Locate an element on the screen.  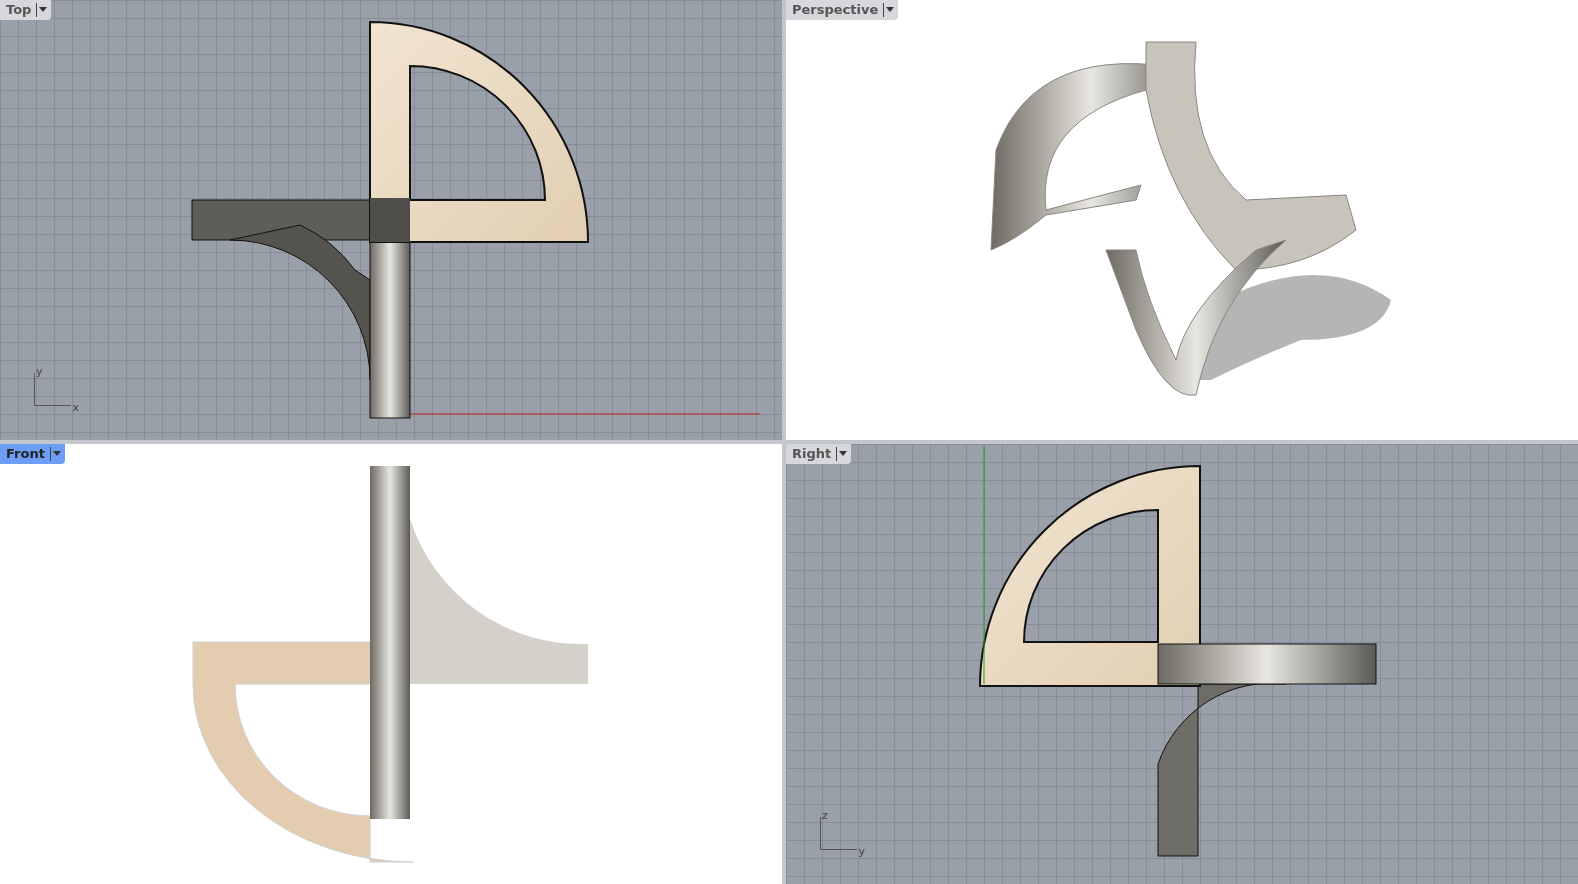
viewport-tab: Top is located at coordinates (26, 10).